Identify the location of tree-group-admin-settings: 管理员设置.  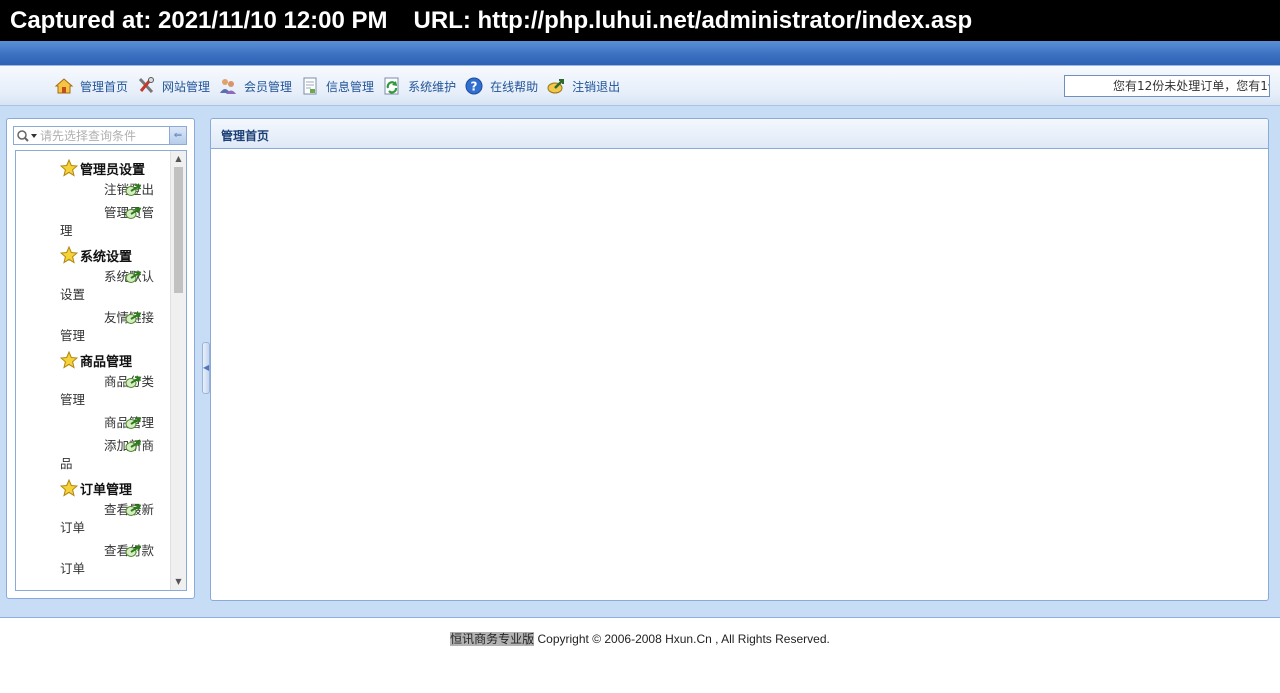
(93, 168).